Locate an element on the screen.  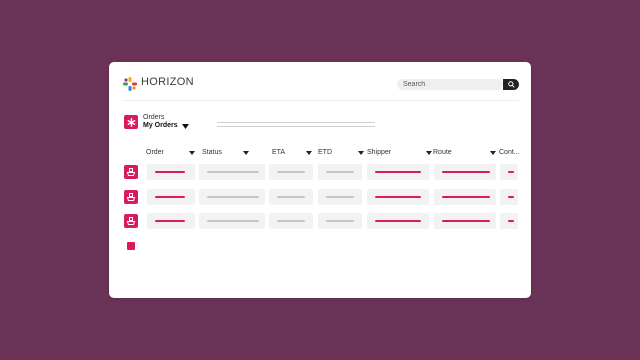
view-selector: My Orders is located at coordinates (160, 125).